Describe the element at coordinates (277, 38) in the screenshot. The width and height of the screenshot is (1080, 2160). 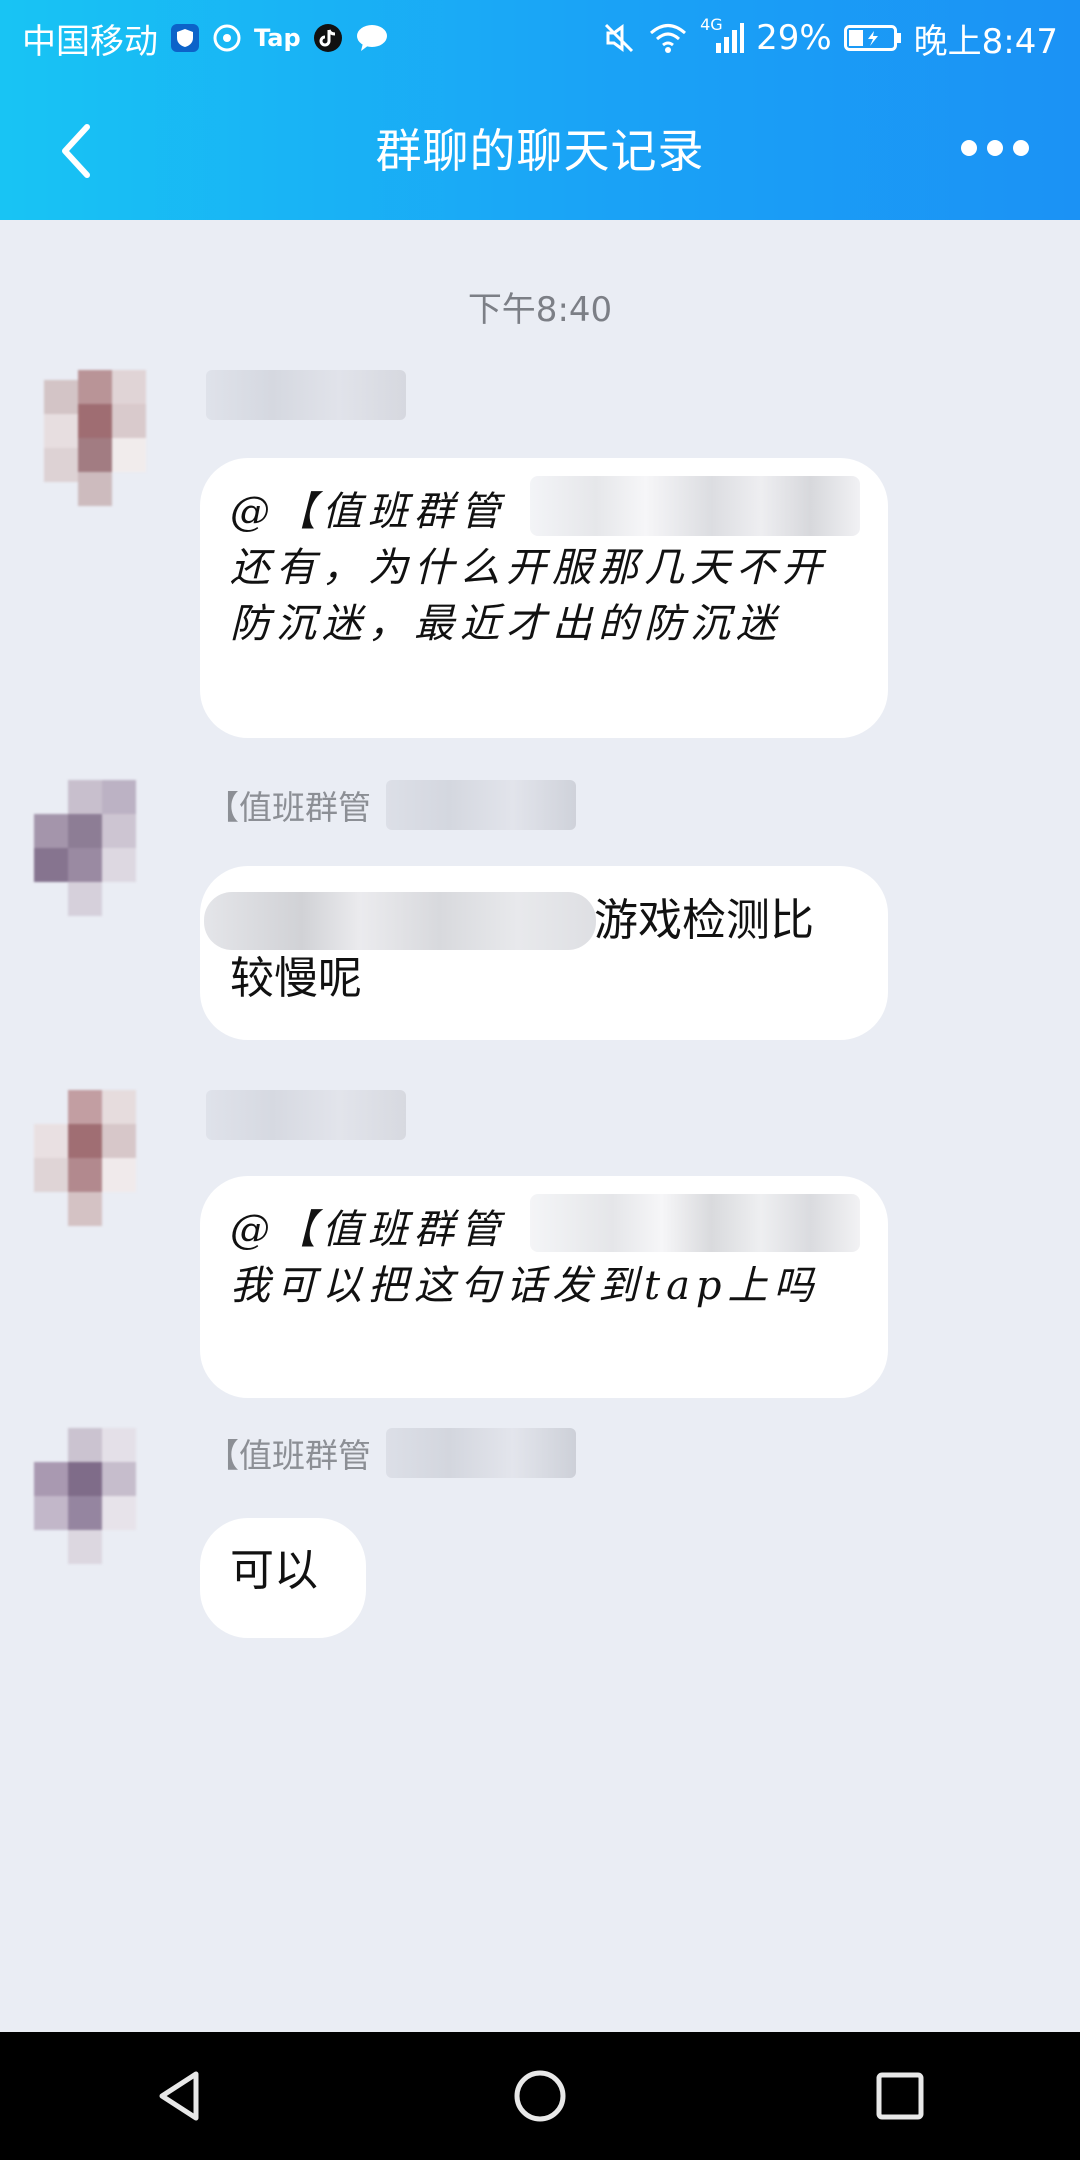
I see `tap-app-label: Tap` at that location.